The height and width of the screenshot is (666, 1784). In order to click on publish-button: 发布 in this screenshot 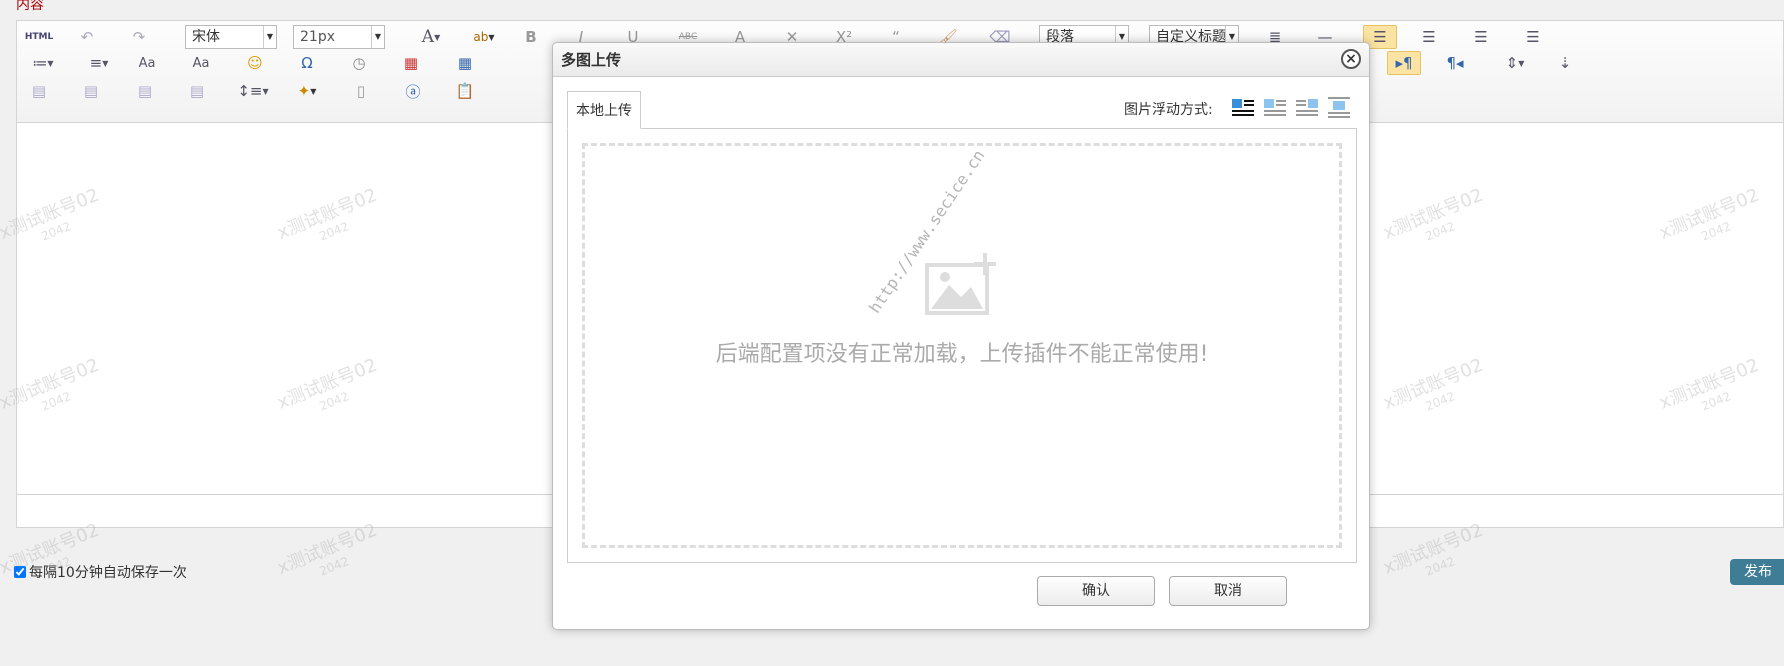, I will do `click(1757, 572)`.